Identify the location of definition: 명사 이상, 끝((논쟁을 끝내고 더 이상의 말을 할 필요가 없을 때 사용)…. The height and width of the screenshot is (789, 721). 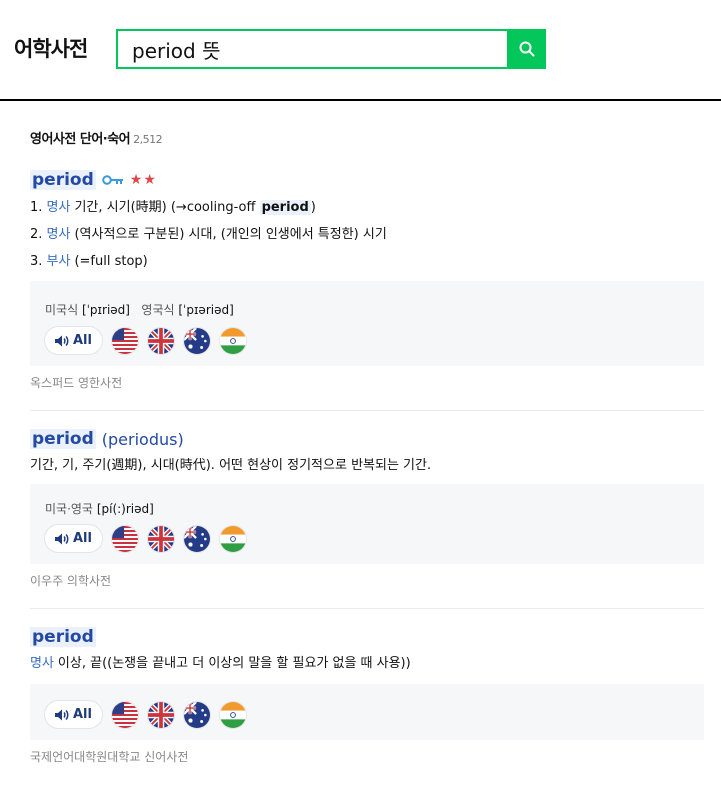
(220, 663).